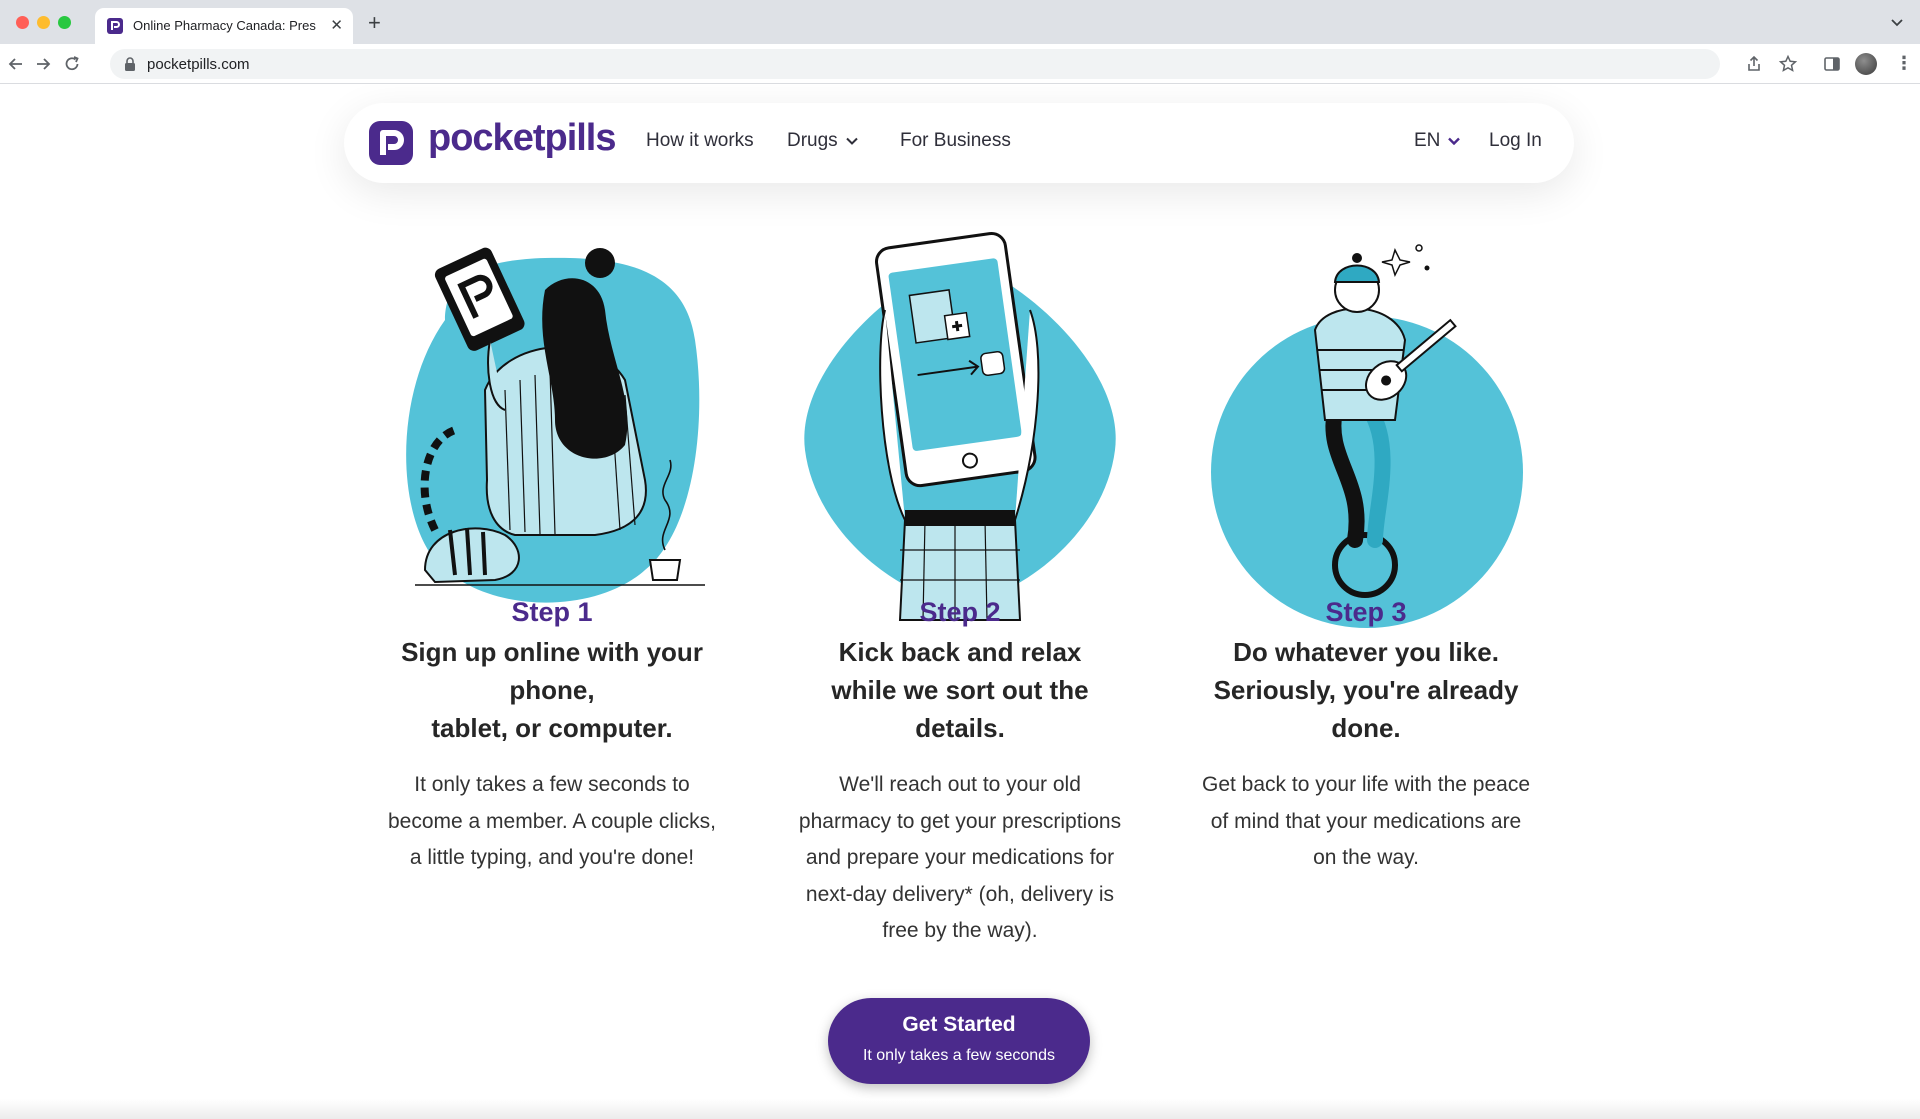 This screenshot has width=1920, height=1119. I want to click on nav-for-business: For Business, so click(955, 141).